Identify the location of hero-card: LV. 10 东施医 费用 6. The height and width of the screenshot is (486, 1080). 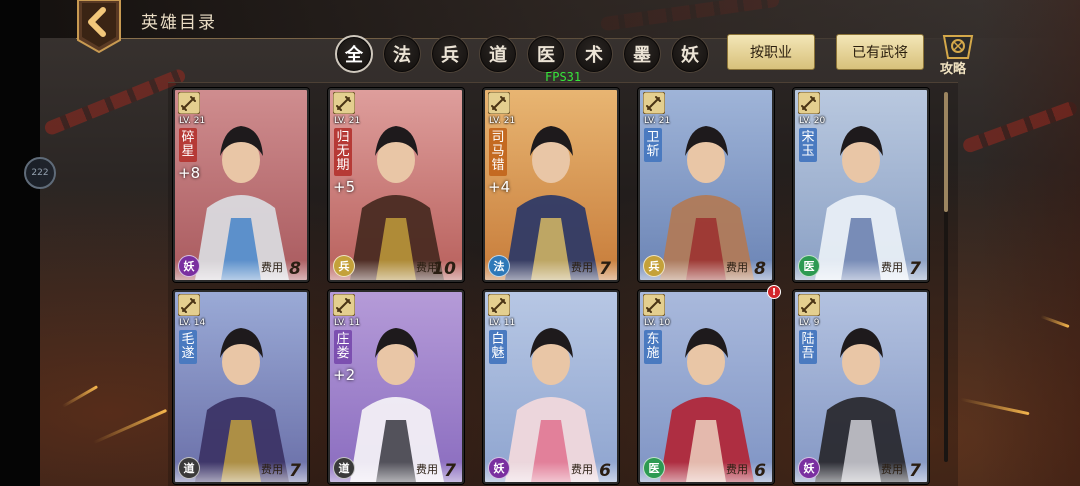
(706, 387).